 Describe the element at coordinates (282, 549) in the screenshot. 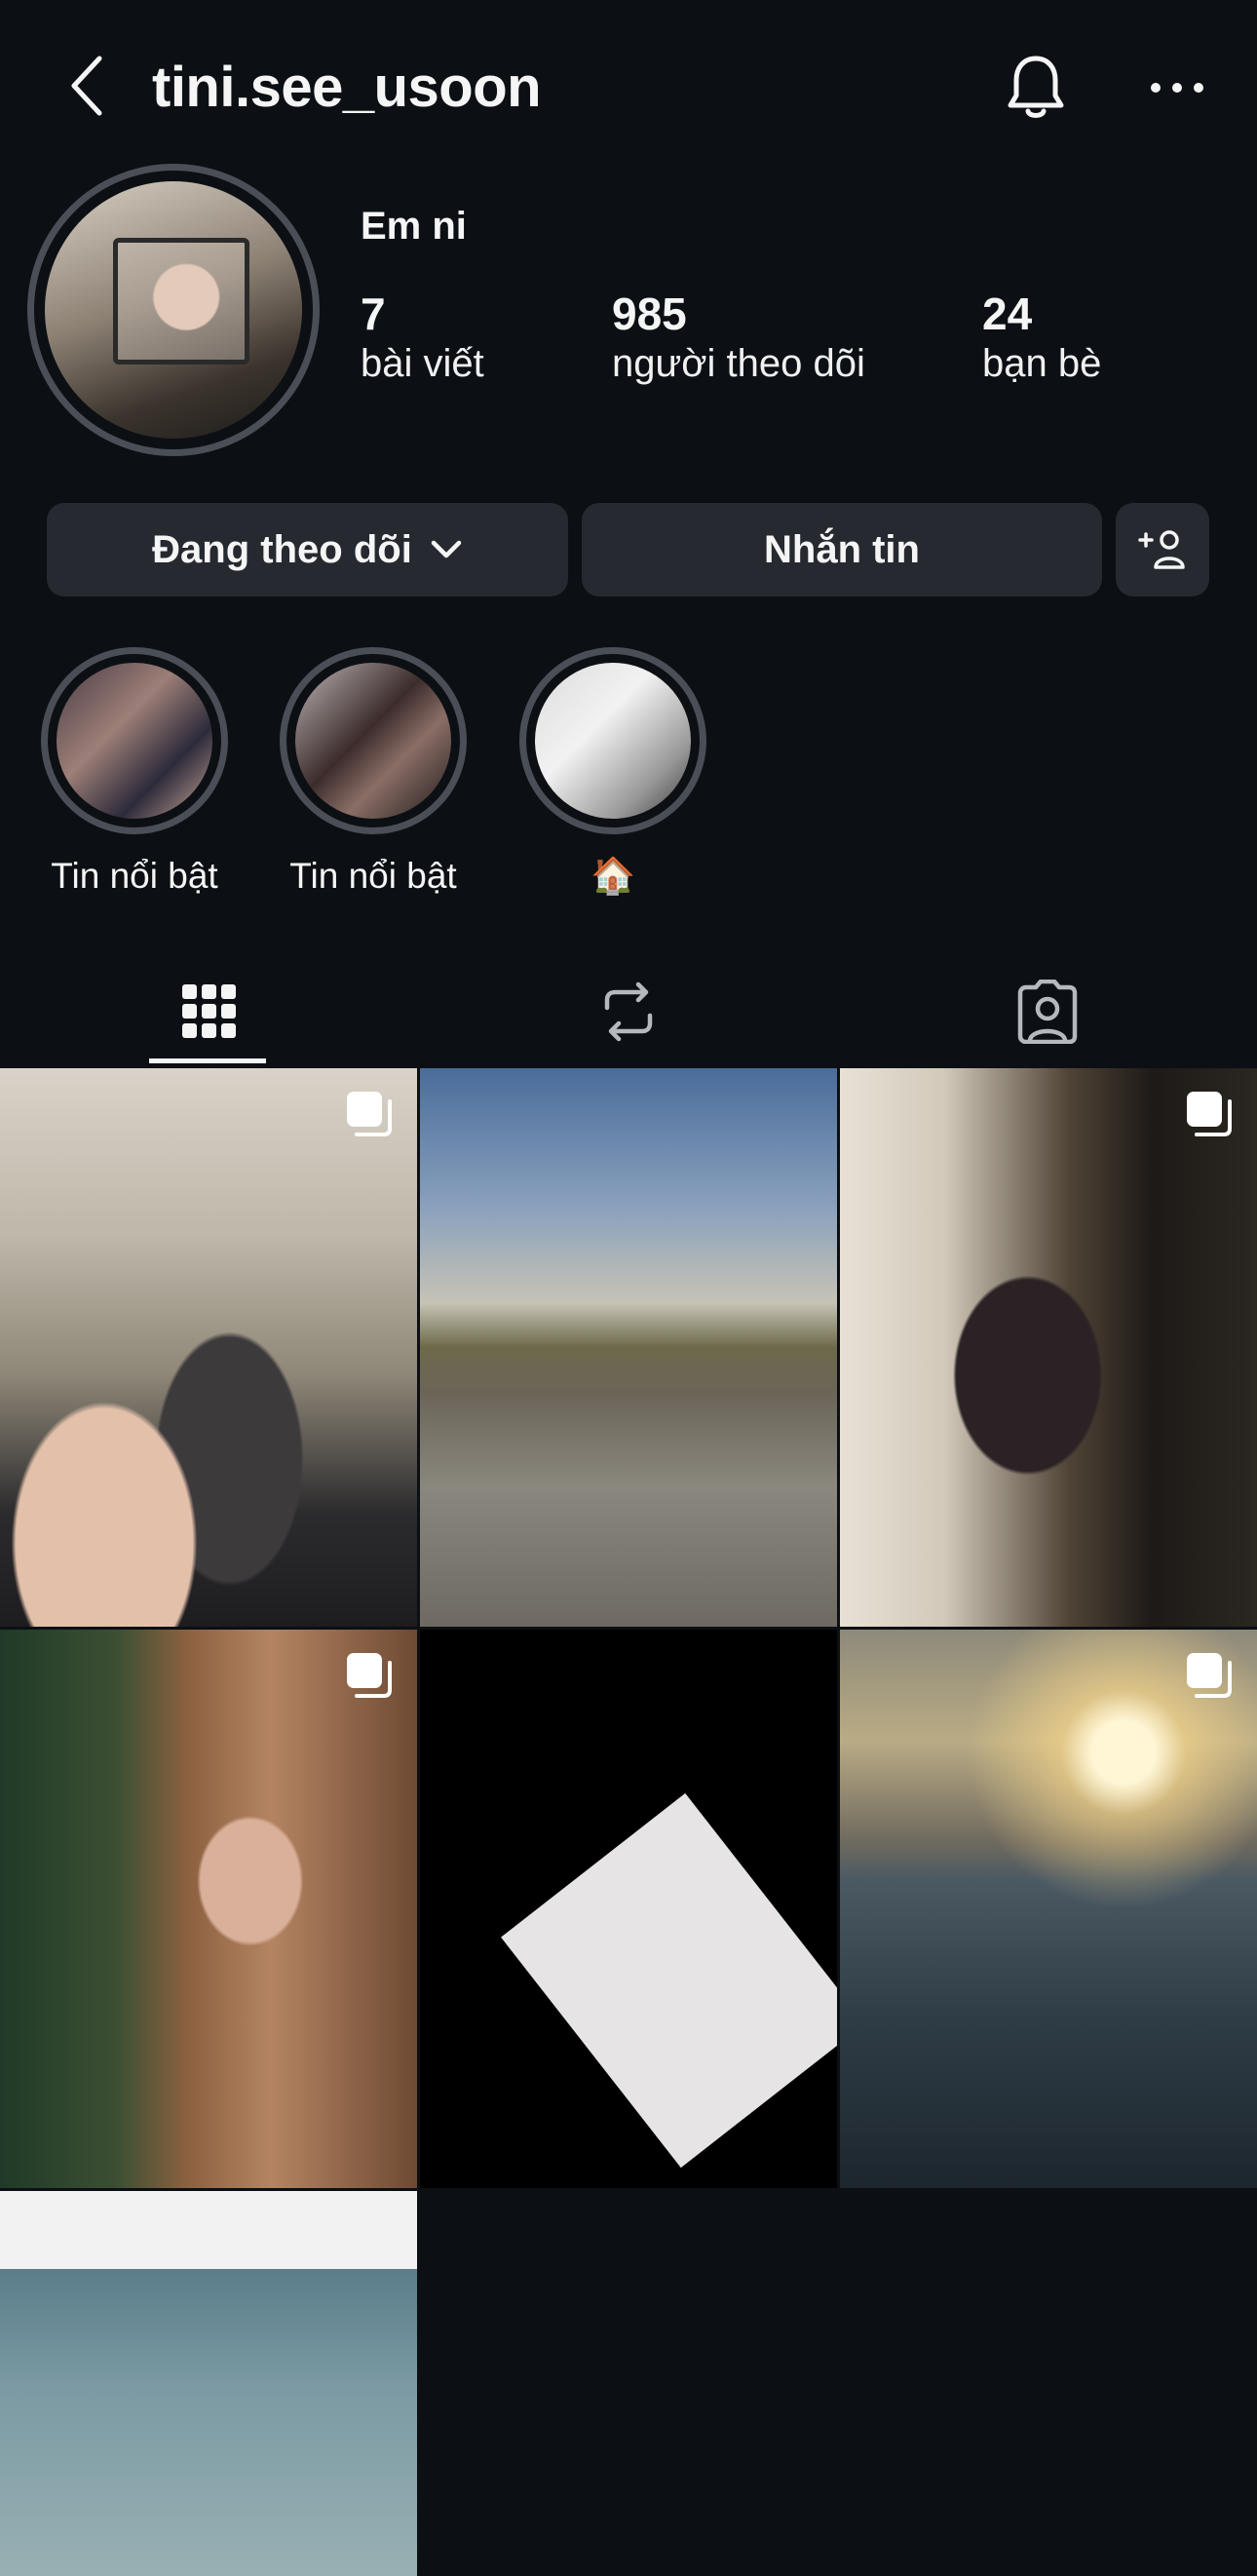

I see `following-button-label: Đang theo dõi` at that location.